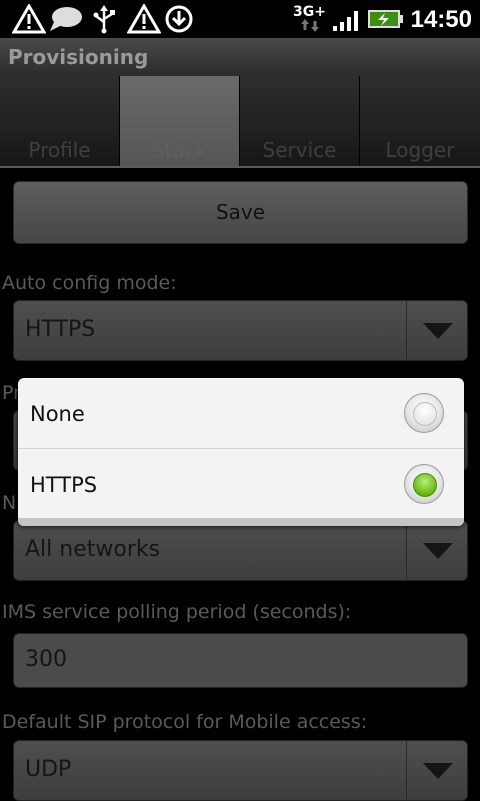 Image resolution: width=480 pixels, height=801 pixels. Describe the element at coordinates (48, 769) in the screenshot. I see `spinner-value: UDP` at that location.